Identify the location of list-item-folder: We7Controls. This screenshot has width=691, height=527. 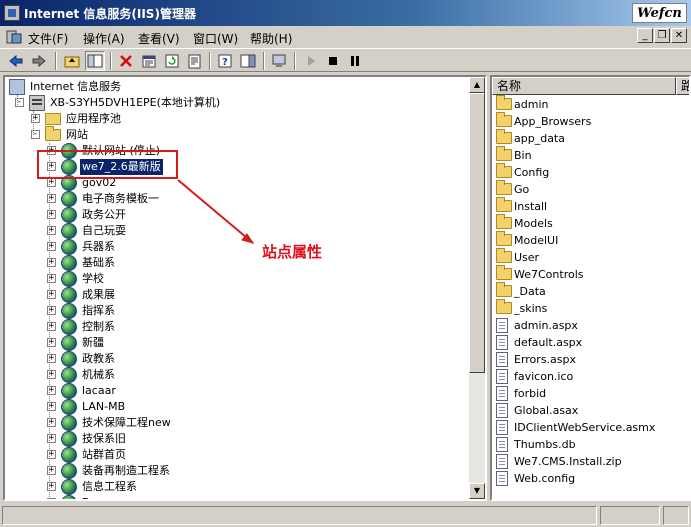
(590, 274).